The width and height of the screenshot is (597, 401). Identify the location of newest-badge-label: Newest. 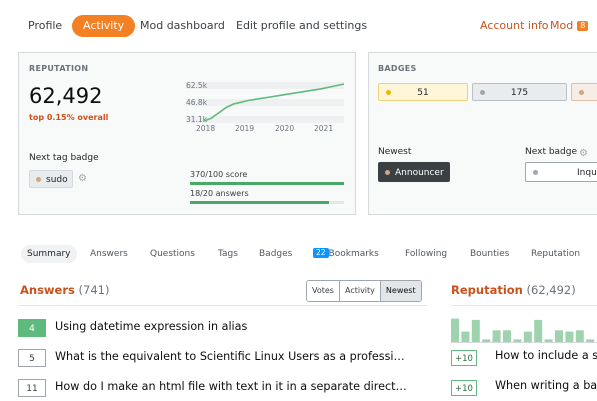
(395, 152).